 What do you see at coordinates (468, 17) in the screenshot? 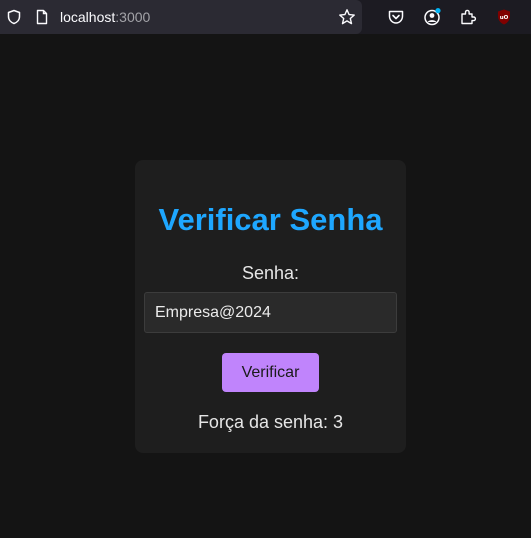
I see `extensions-icon` at bounding box center [468, 17].